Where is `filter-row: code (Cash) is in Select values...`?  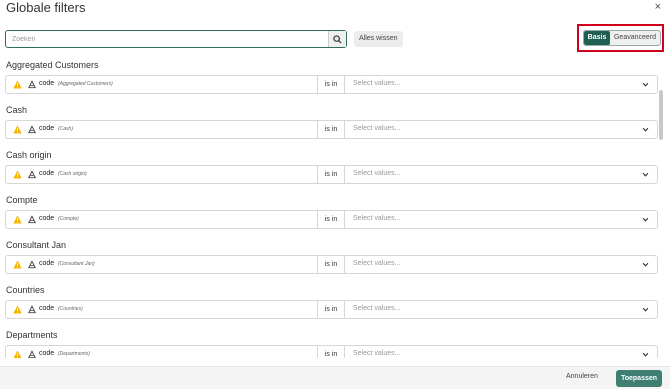 filter-row: code (Cash) is in Select values... is located at coordinates (331, 129).